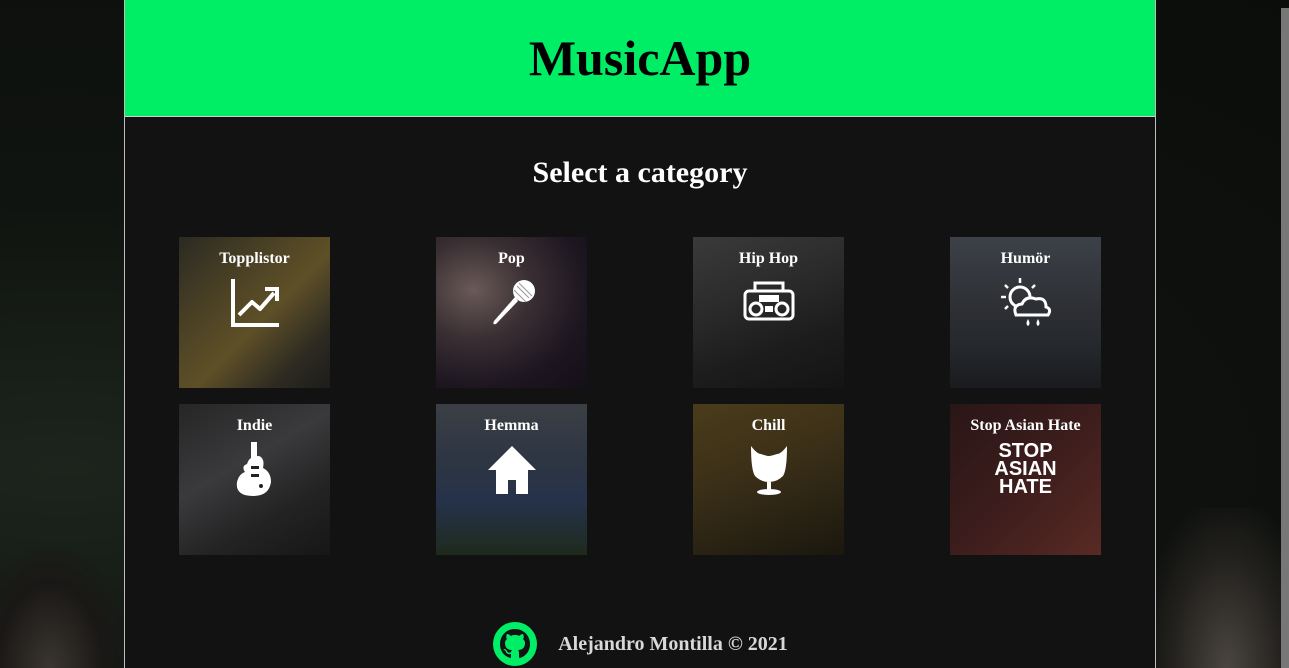 The width and height of the screenshot is (1289, 668). I want to click on category-label: Hip Hop, so click(768, 258).